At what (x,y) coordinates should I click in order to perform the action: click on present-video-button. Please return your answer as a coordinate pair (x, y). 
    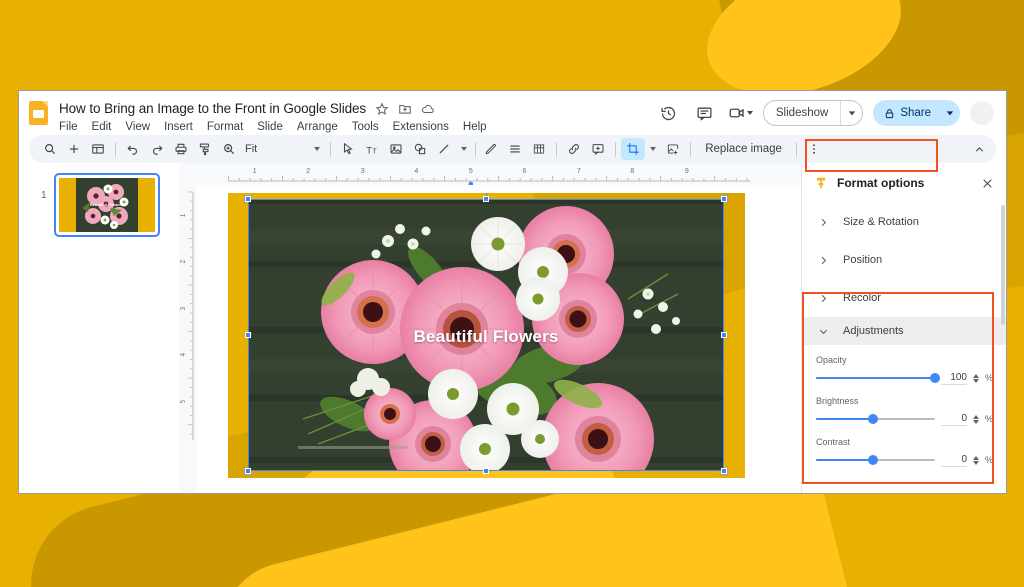
    Looking at the image, I should click on (740, 113).